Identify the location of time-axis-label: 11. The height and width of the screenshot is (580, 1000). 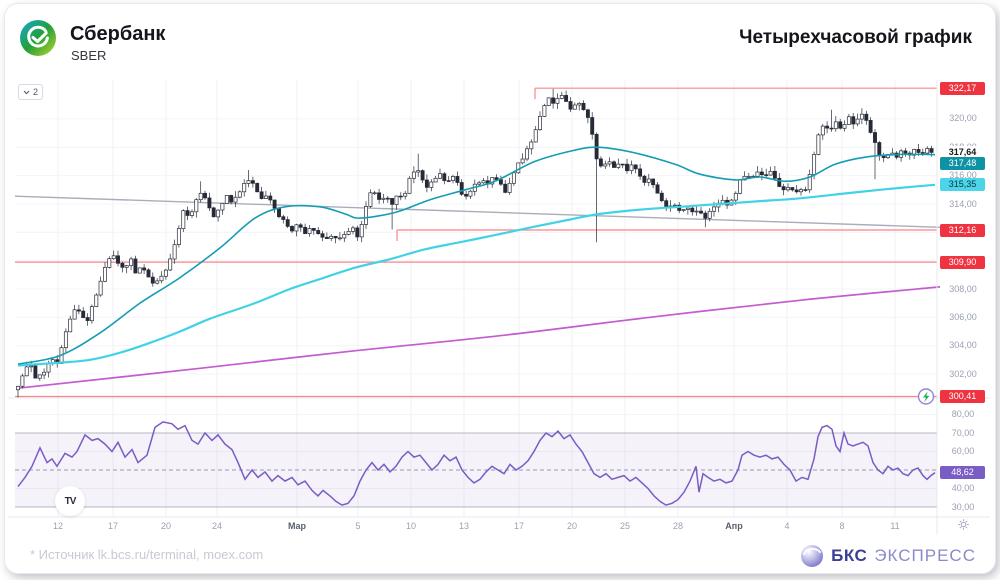
(895, 526).